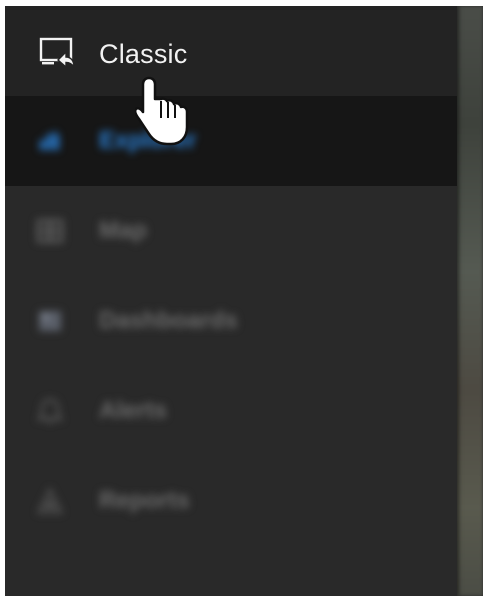 The image size is (488, 599). Describe the element at coordinates (231, 141) in the screenshot. I see `nav-item-explorer: Explorer` at that location.